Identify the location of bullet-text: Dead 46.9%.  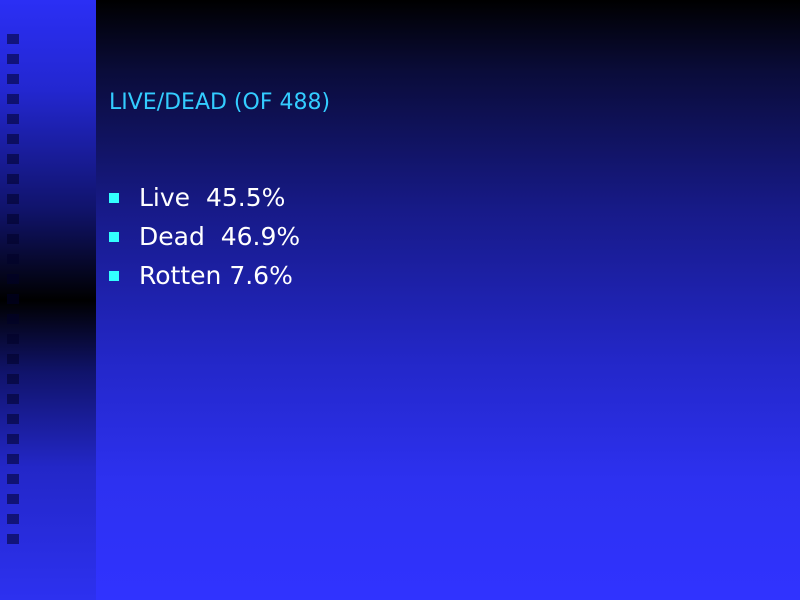
(220, 236).